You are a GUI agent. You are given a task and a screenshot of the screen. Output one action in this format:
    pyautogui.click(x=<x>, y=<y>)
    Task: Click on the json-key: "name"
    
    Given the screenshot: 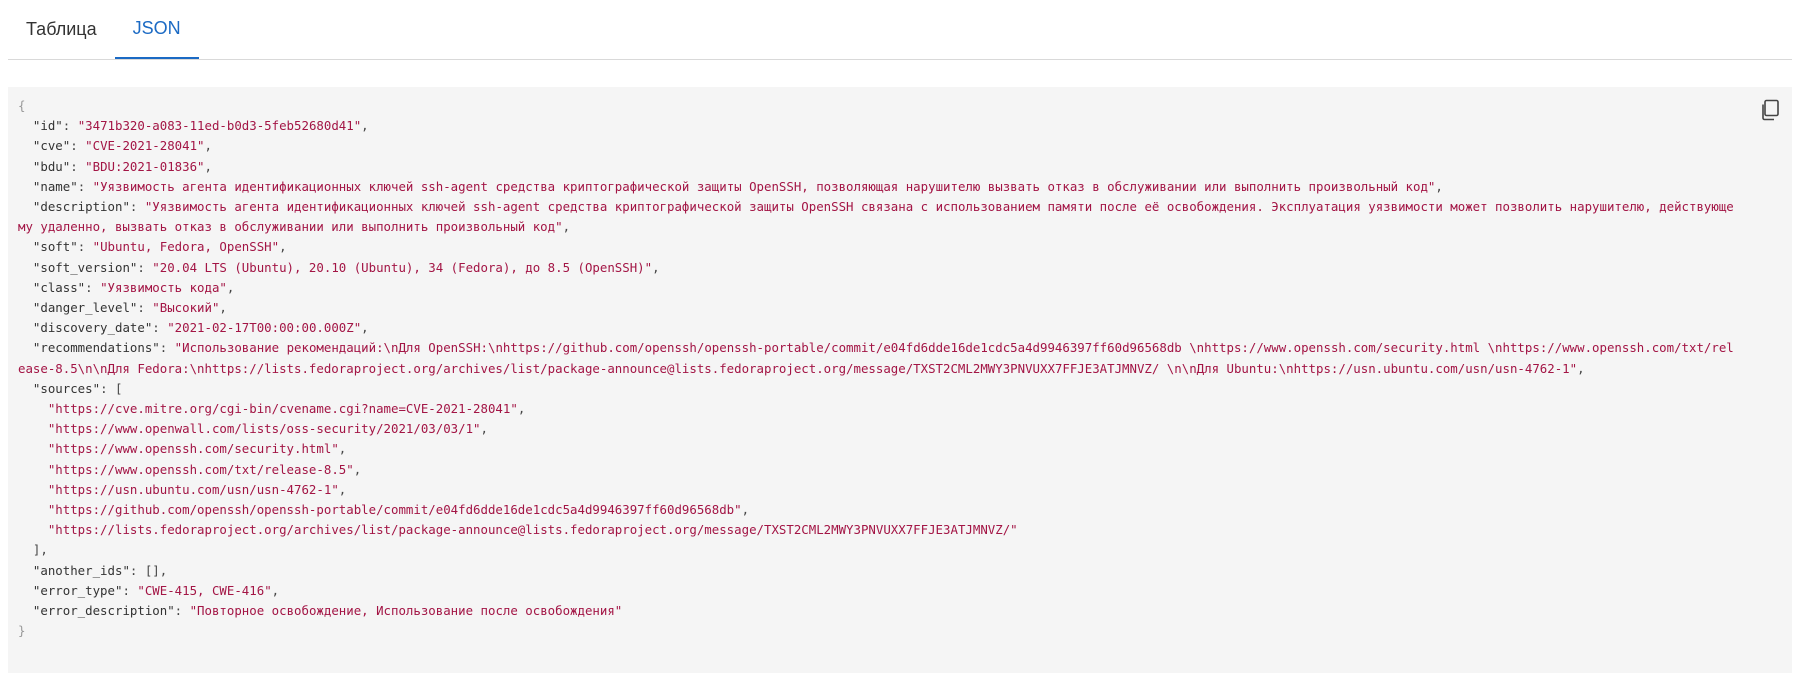 What is the action you would take?
    pyautogui.click(x=55, y=186)
    